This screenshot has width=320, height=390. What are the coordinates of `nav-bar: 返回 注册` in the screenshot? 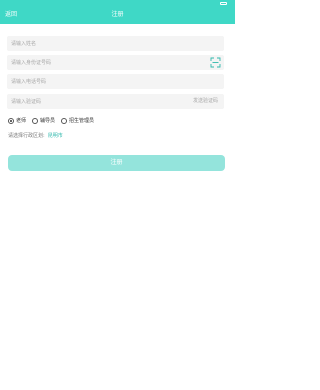 It's located at (117, 15).